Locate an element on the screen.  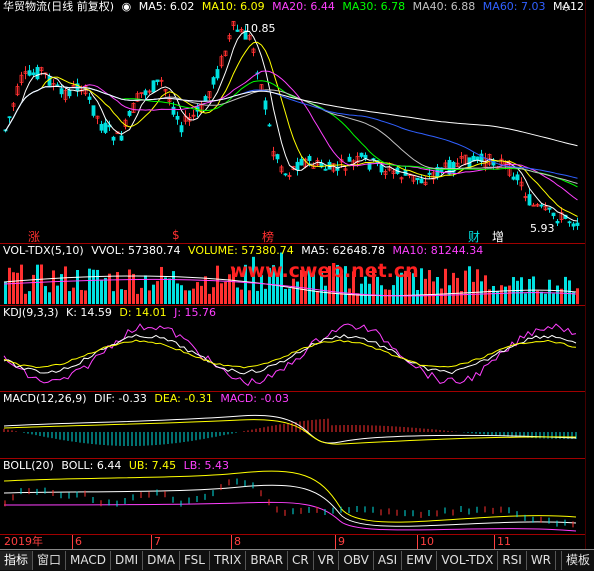
kdj-j-line is located at coordinates (290, 355).